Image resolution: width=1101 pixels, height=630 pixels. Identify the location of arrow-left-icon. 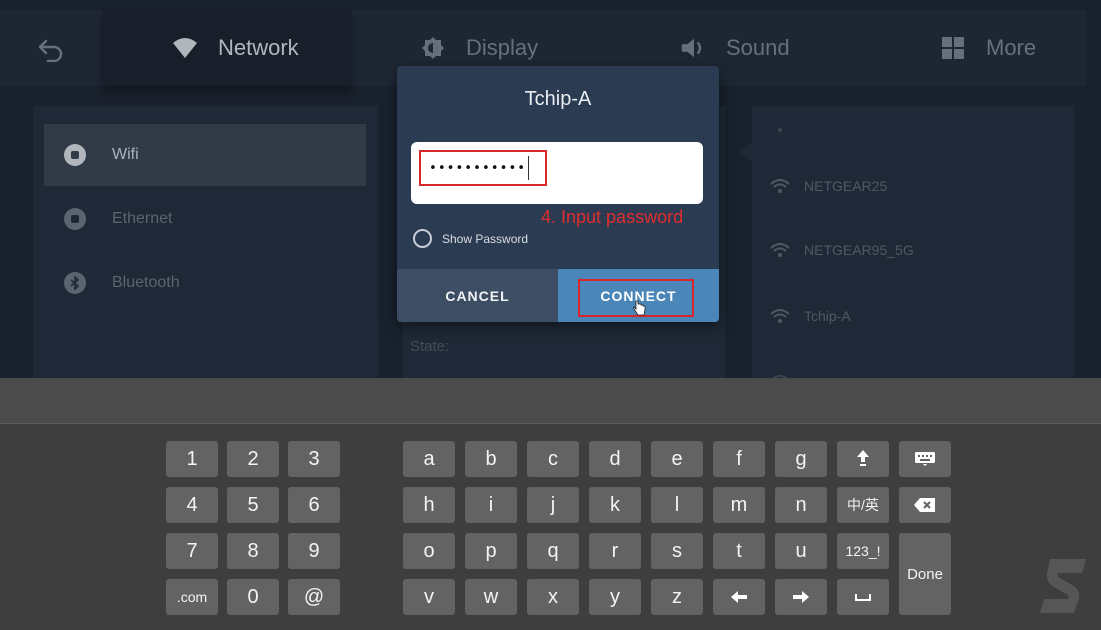
(739, 597).